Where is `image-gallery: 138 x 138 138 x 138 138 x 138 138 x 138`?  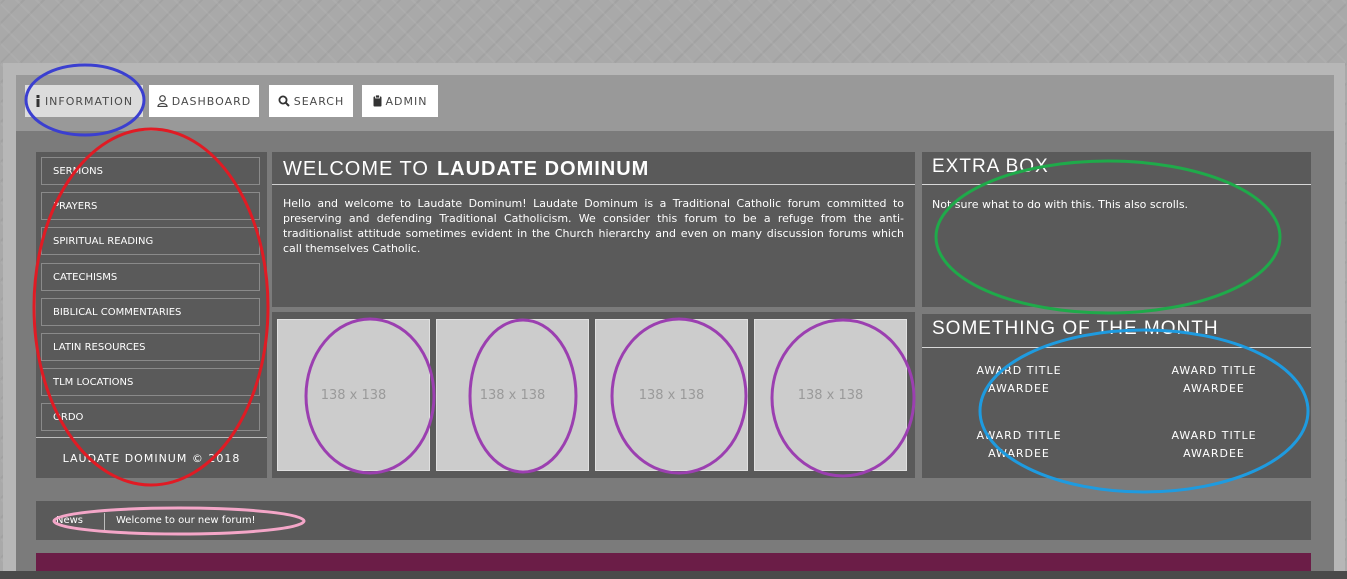
image-gallery: 138 x 138 138 x 138 138 x 138 138 x 138 is located at coordinates (593, 395).